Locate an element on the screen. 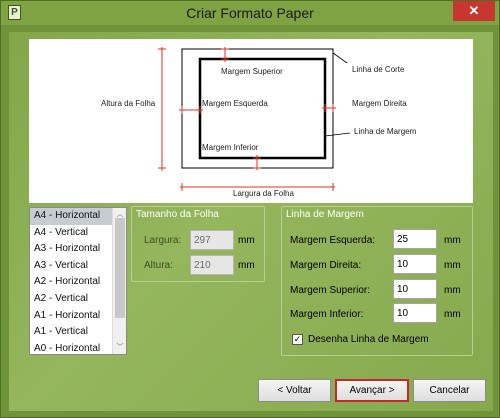 This screenshot has width=500, height=418. sheet-size-title: Tamanho da Folha is located at coordinates (177, 214).